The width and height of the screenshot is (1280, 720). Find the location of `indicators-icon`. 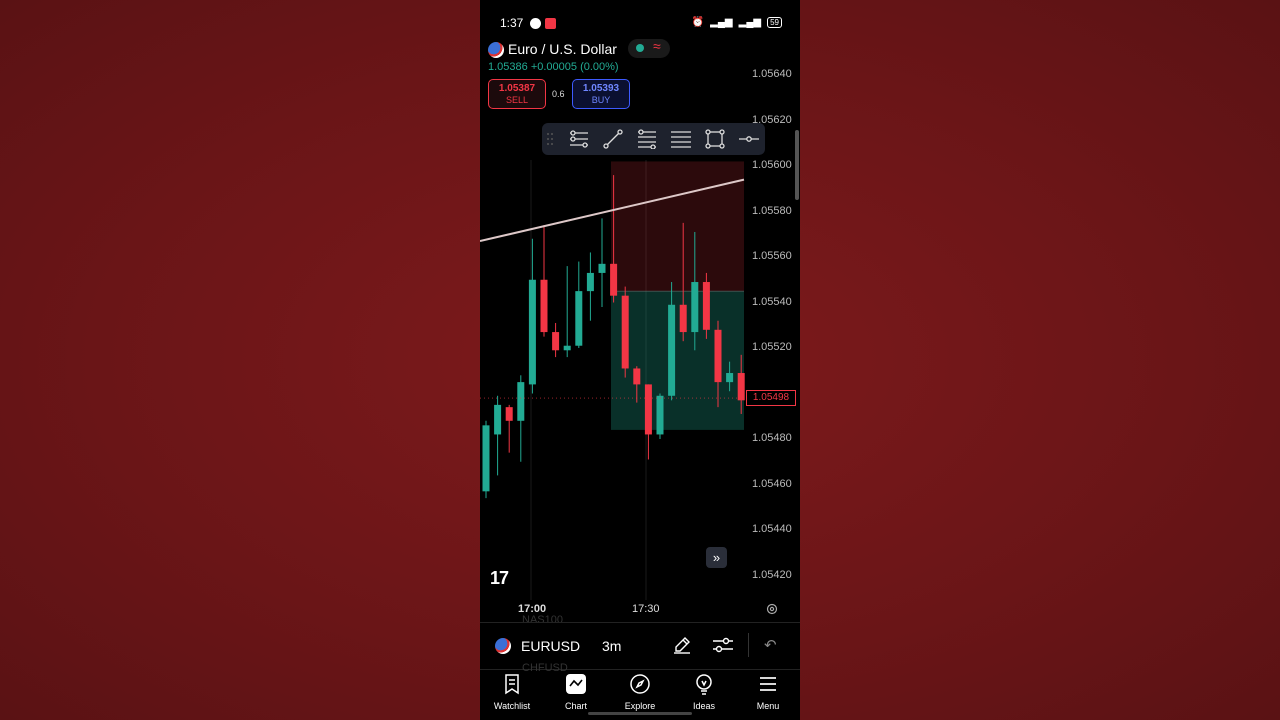

indicators-icon is located at coordinates (723, 645).